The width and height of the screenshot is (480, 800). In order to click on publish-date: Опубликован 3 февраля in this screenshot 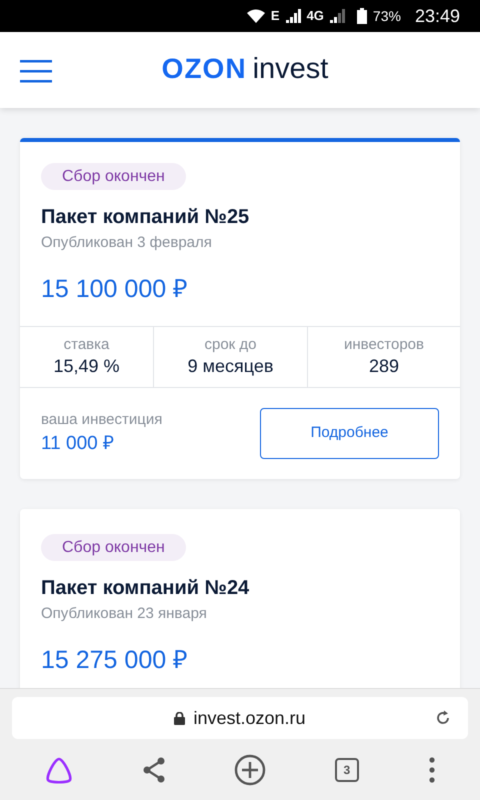, I will do `click(126, 243)`.